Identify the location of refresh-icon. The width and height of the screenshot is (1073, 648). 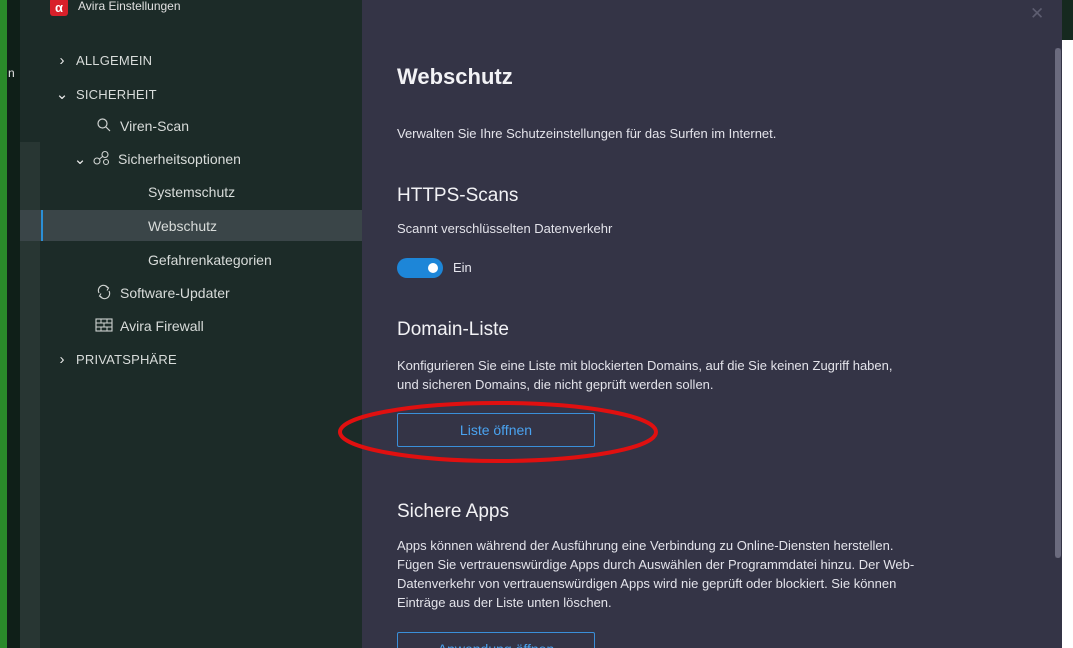
(104, 293).